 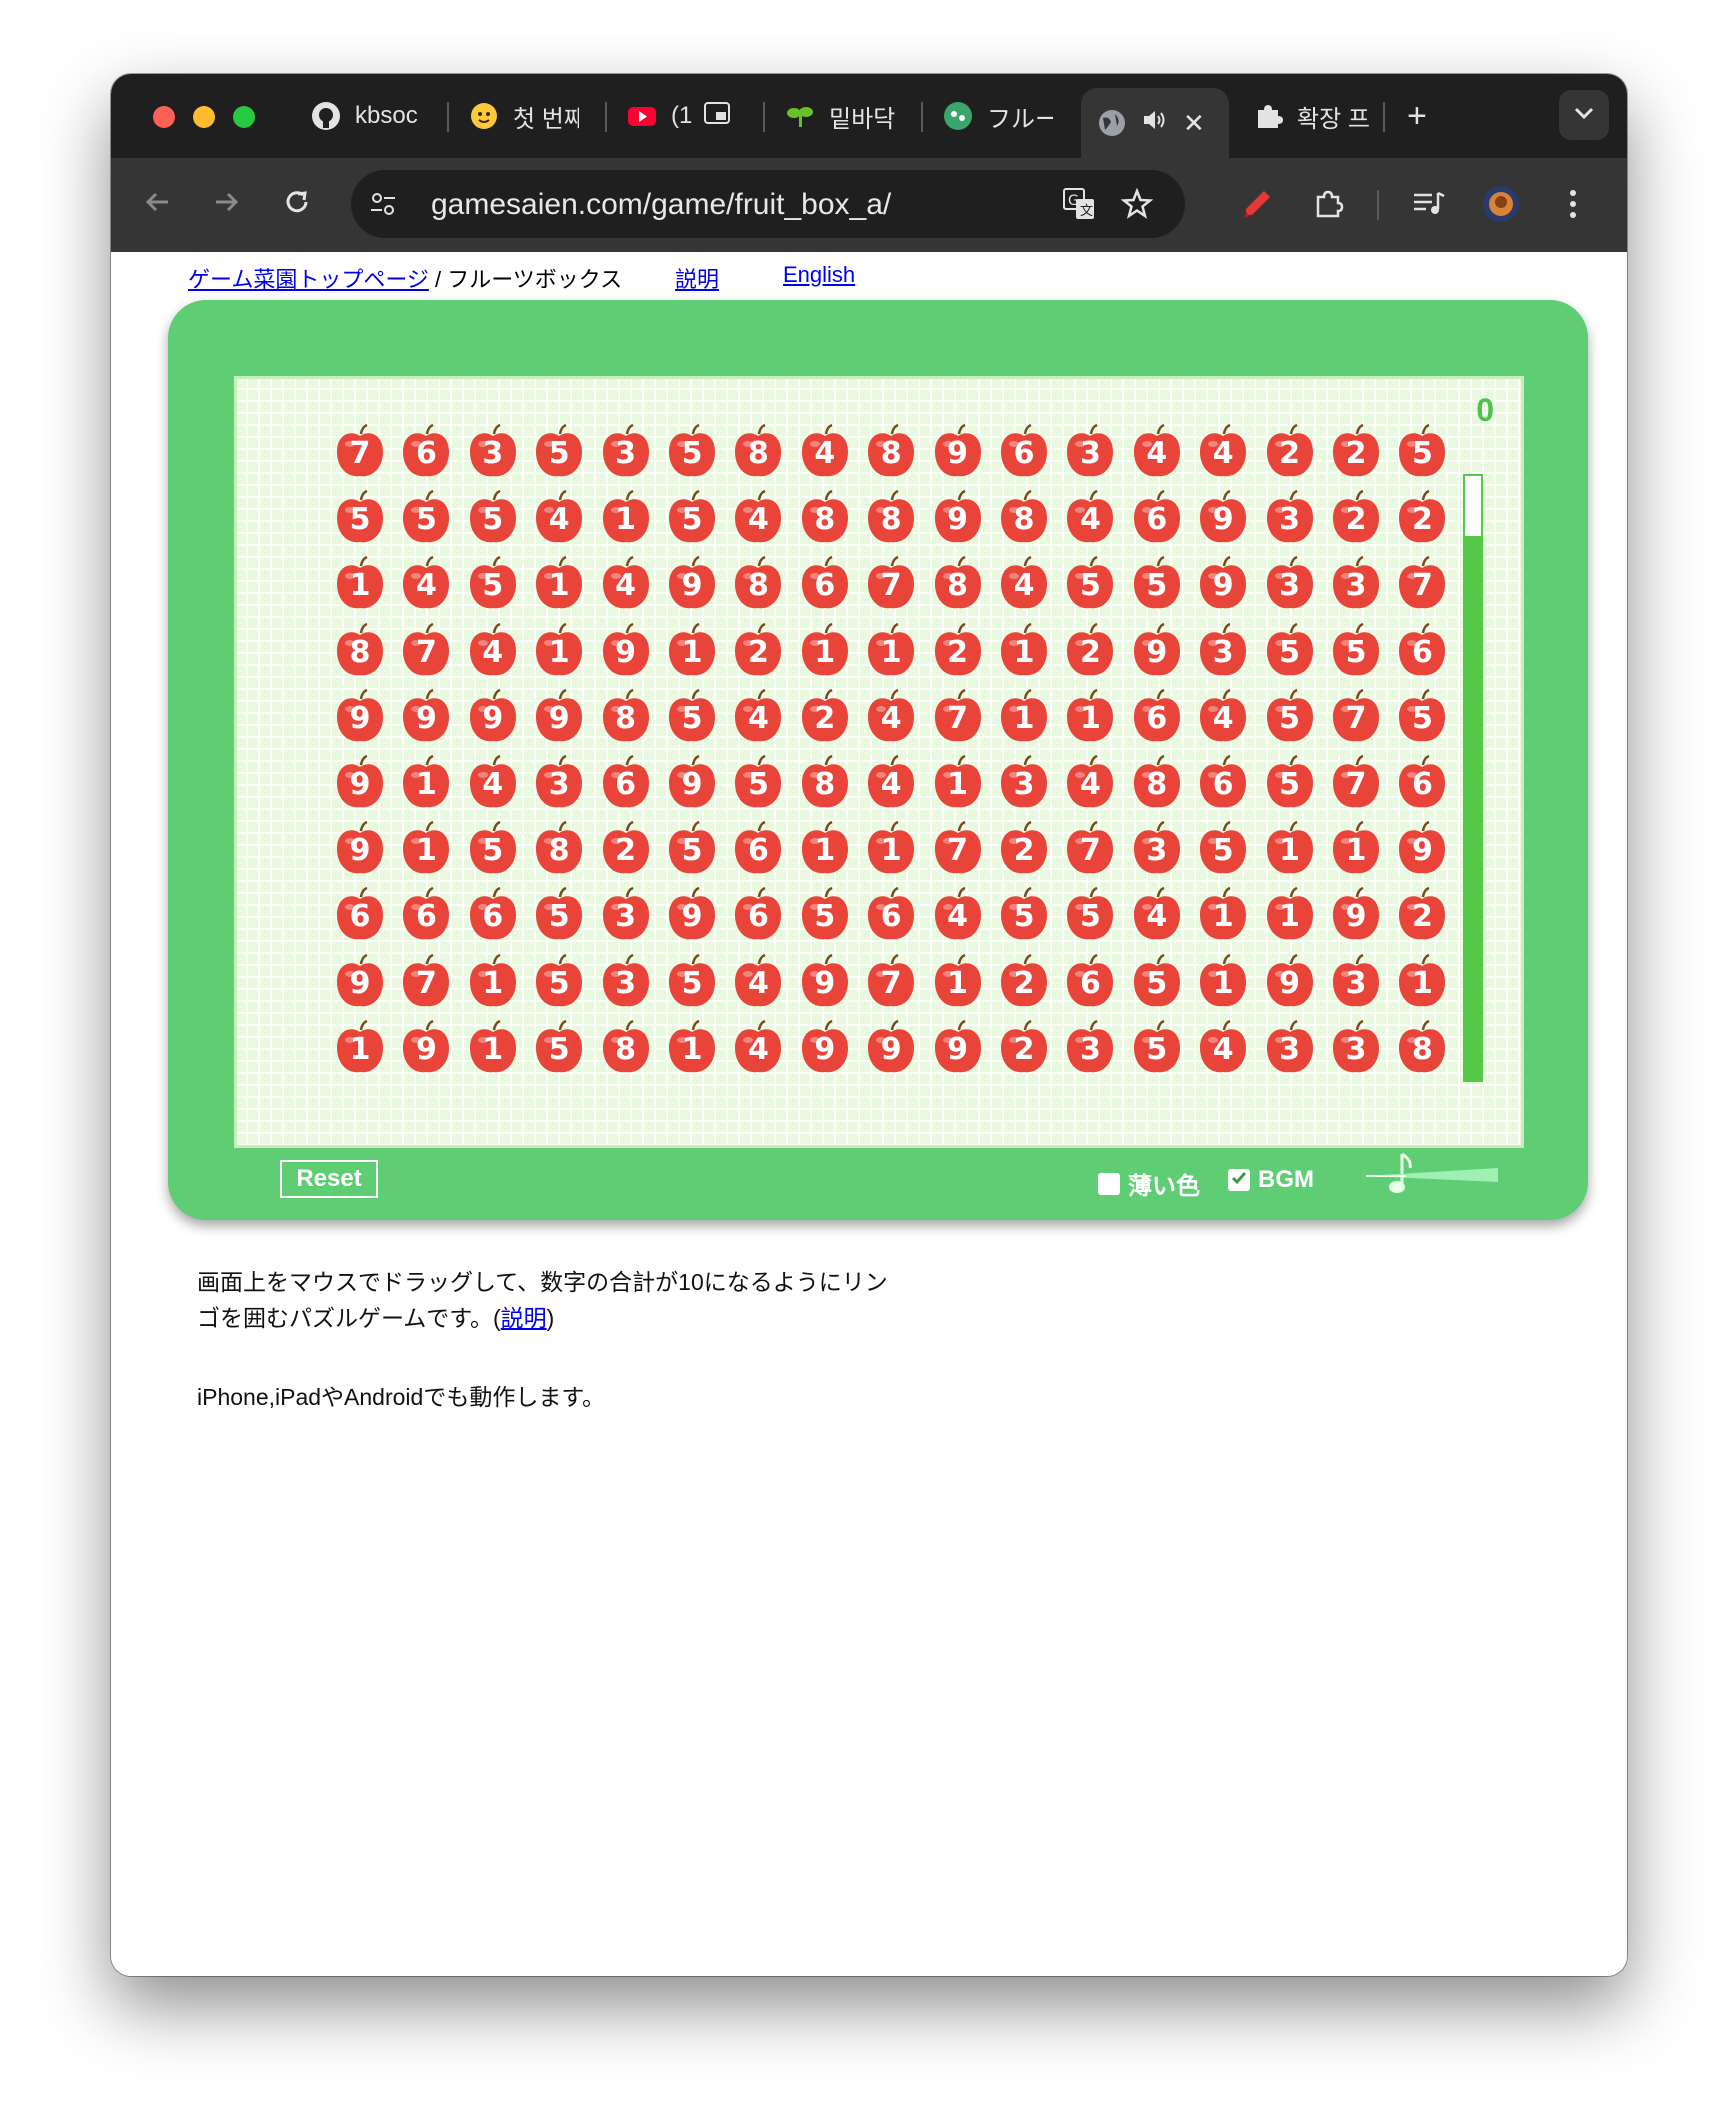 I want to click on tab-fruit-box: フルー, so click(x=998, y=116).